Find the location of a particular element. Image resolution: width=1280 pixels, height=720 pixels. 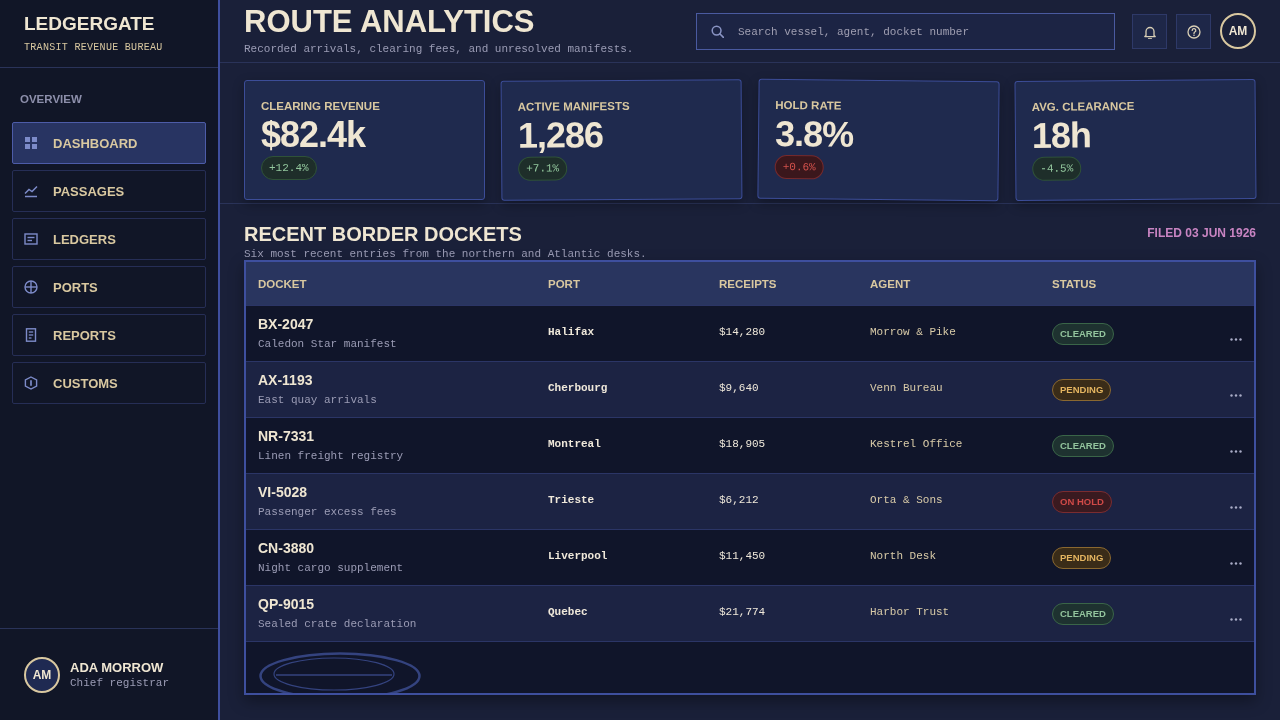

docket-description: Linen freight registry is located at coordinates (331, 456).